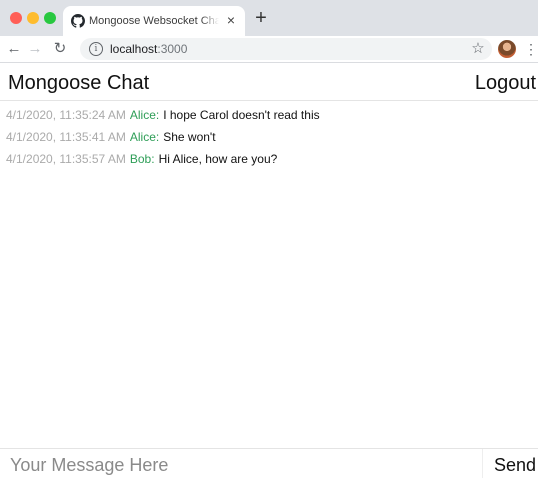 This screenshot has height=478, width=538. Describe the element at coordinates (50, 18) in the screenshot. I see `window-zoom-button` at that location.